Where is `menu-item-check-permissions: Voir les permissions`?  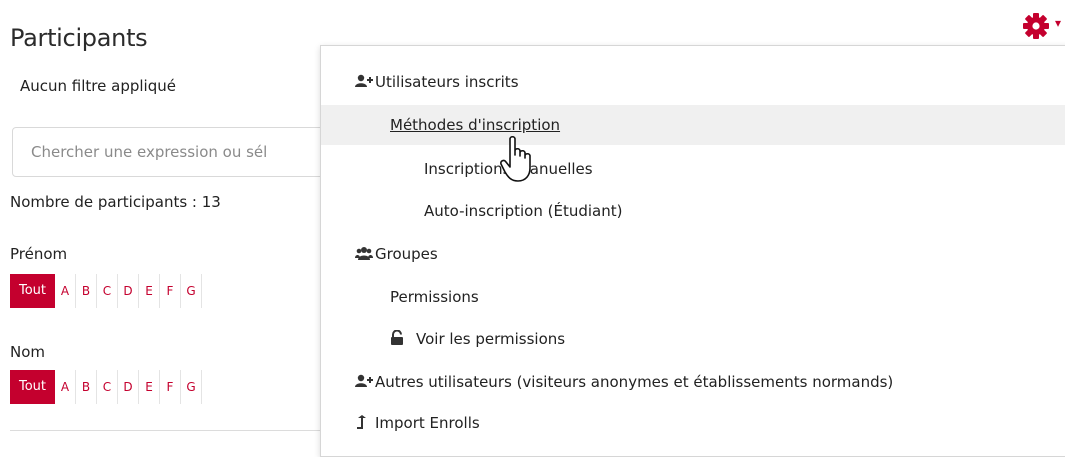
menu-item-check-permissions: Voir les permissions is located at coordinates (477, 339).